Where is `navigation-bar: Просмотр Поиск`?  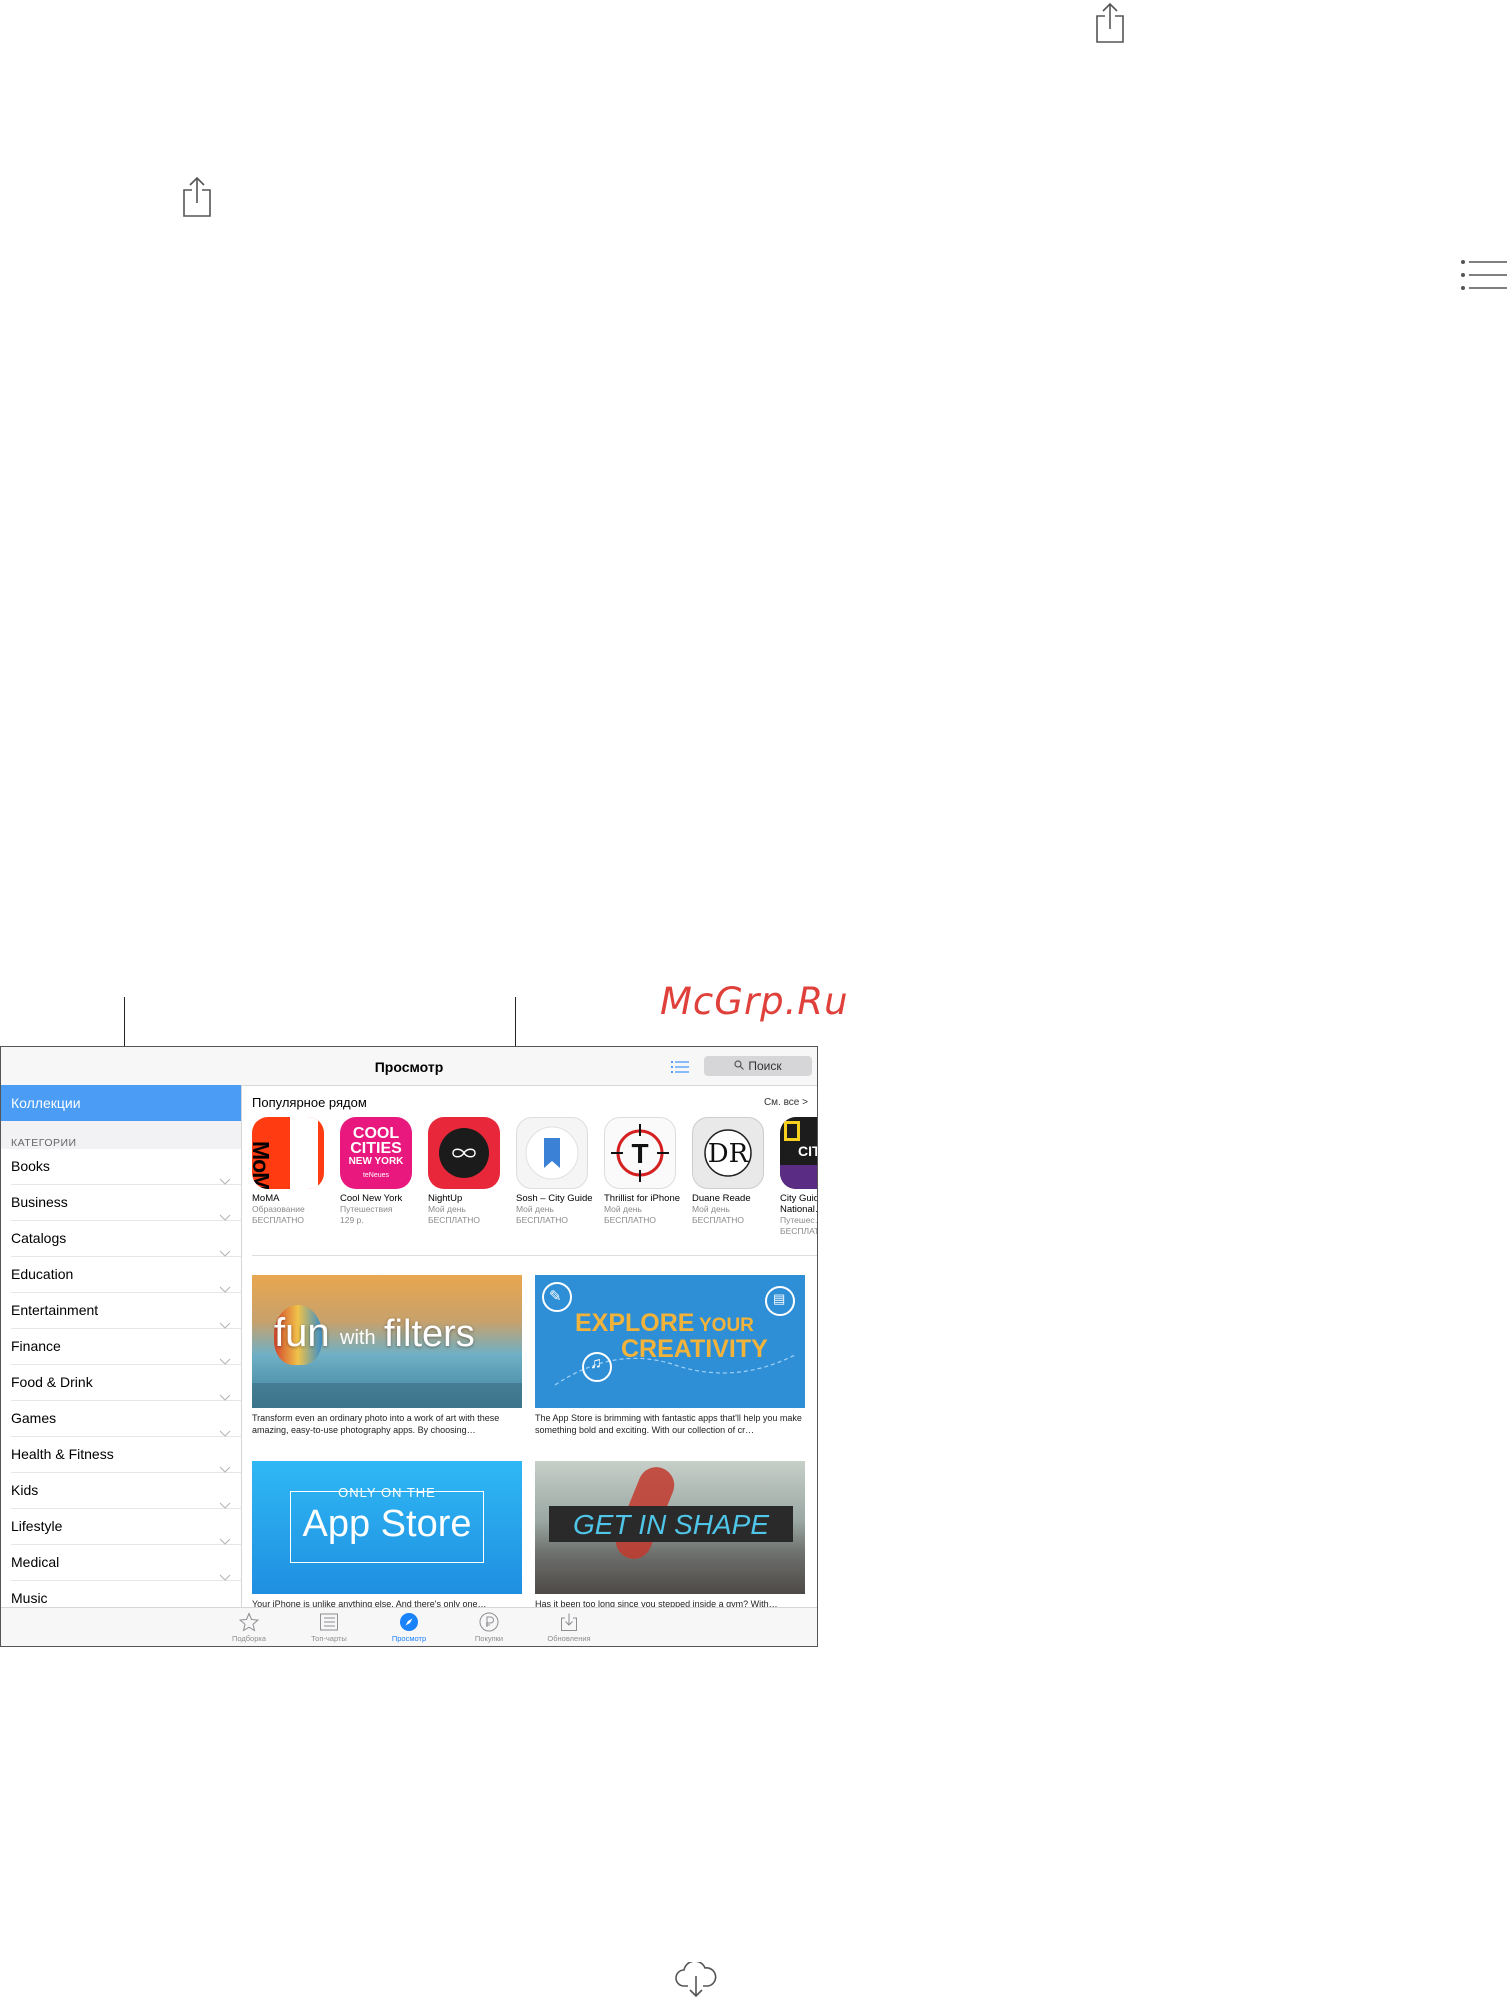
navigation-bar: Просмотр Поиск is located at coordinates (409, 1066).